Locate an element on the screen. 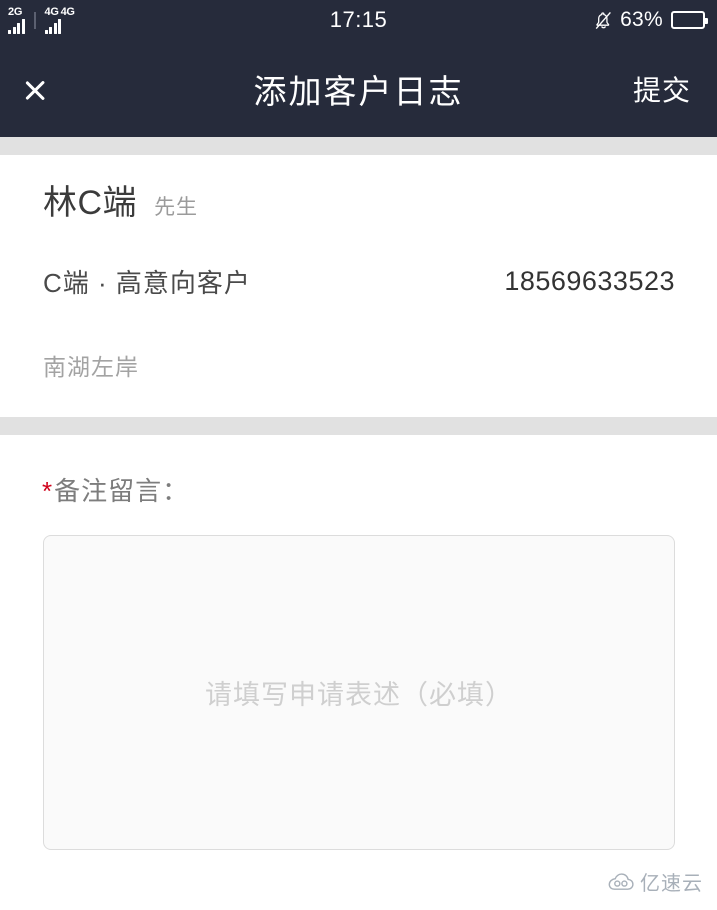  customer-meta-row: C端 · 高意向客户 18569633523 is located at coordinates (359, 281).